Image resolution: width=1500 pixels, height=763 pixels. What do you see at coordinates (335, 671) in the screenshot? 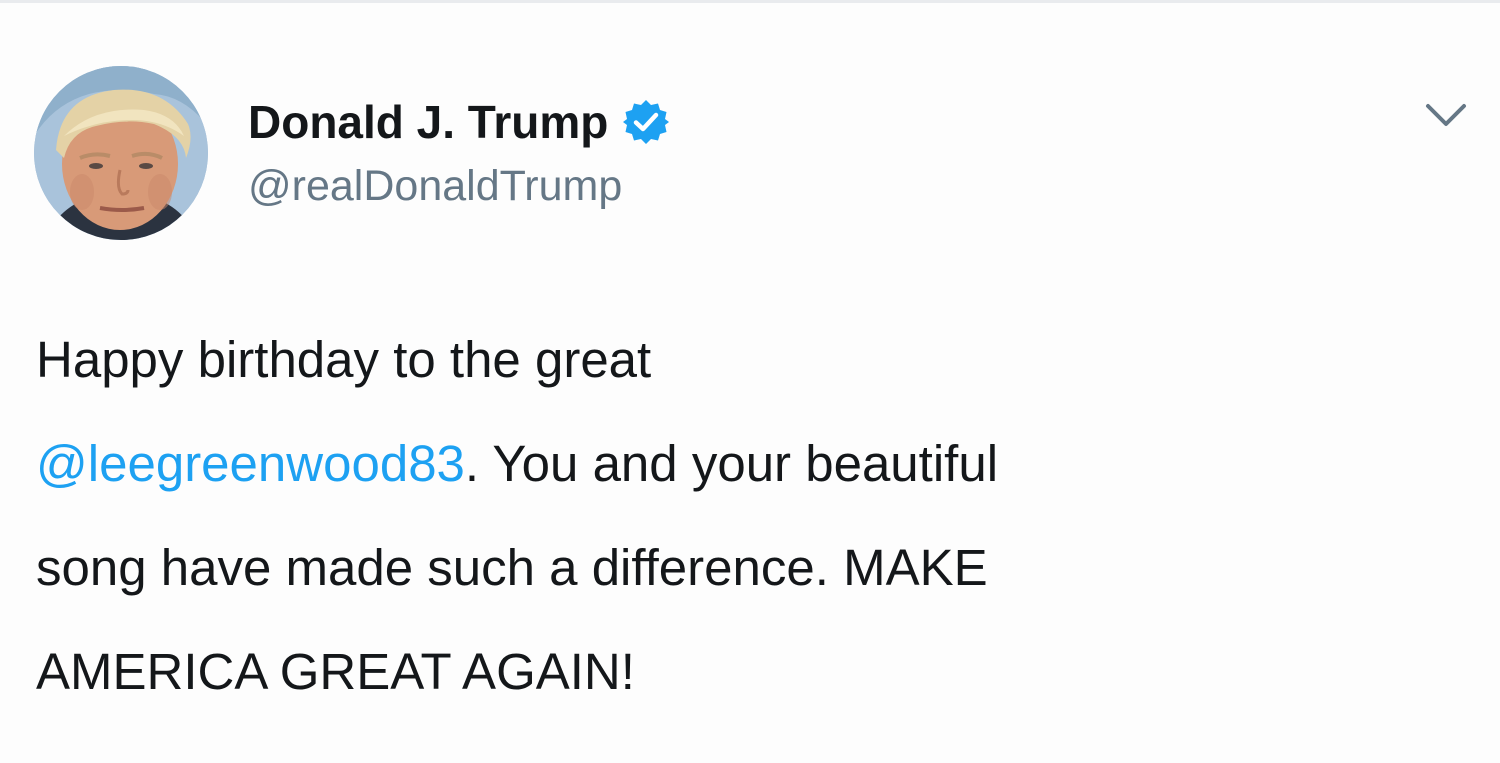
I see `tweet-text-line: AMERICA GREAT AGAIN!` at bounding box center [335, 671].